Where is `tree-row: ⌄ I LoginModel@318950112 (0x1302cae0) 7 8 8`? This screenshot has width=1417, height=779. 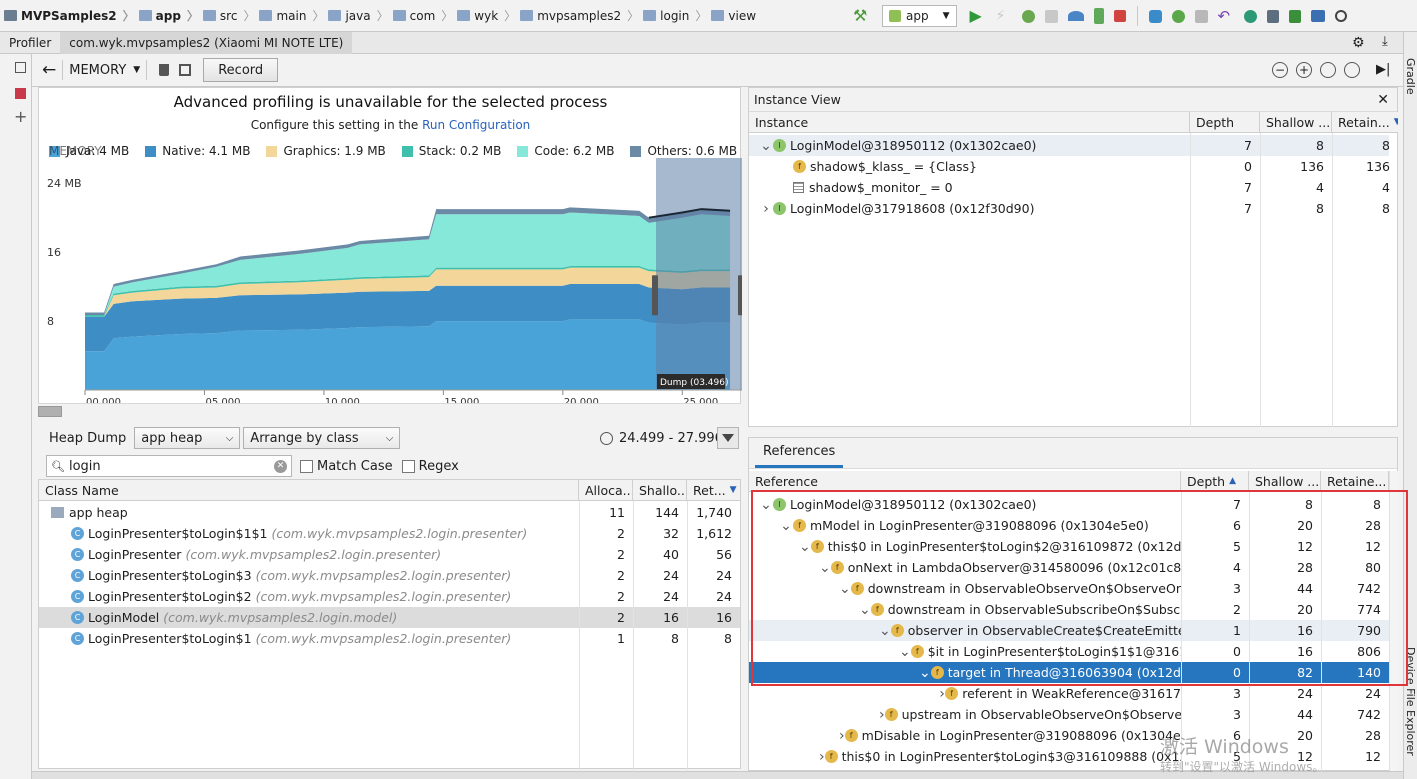 tree-row: ⌄ I LoginModel@318950112 (0x1302cae0) 7 8 8 is located at coordinates (1069, 145).